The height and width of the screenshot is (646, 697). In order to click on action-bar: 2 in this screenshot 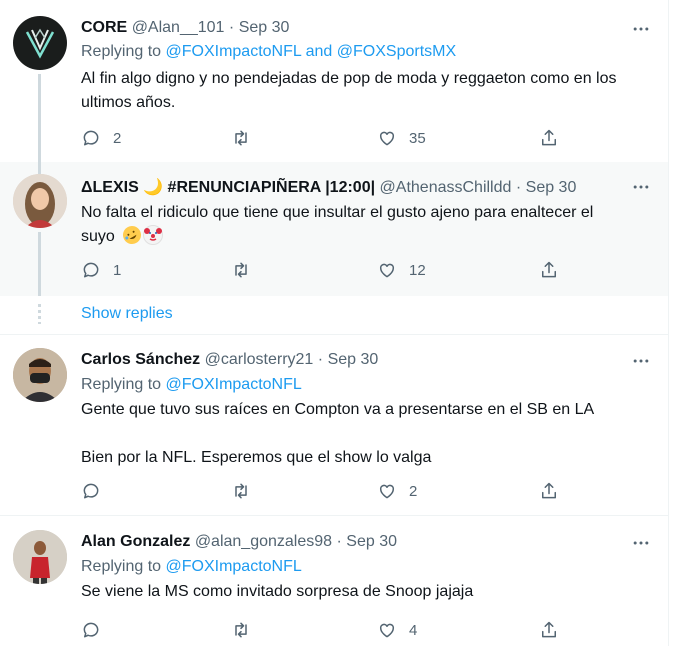, I will do `click(361, 491)`.